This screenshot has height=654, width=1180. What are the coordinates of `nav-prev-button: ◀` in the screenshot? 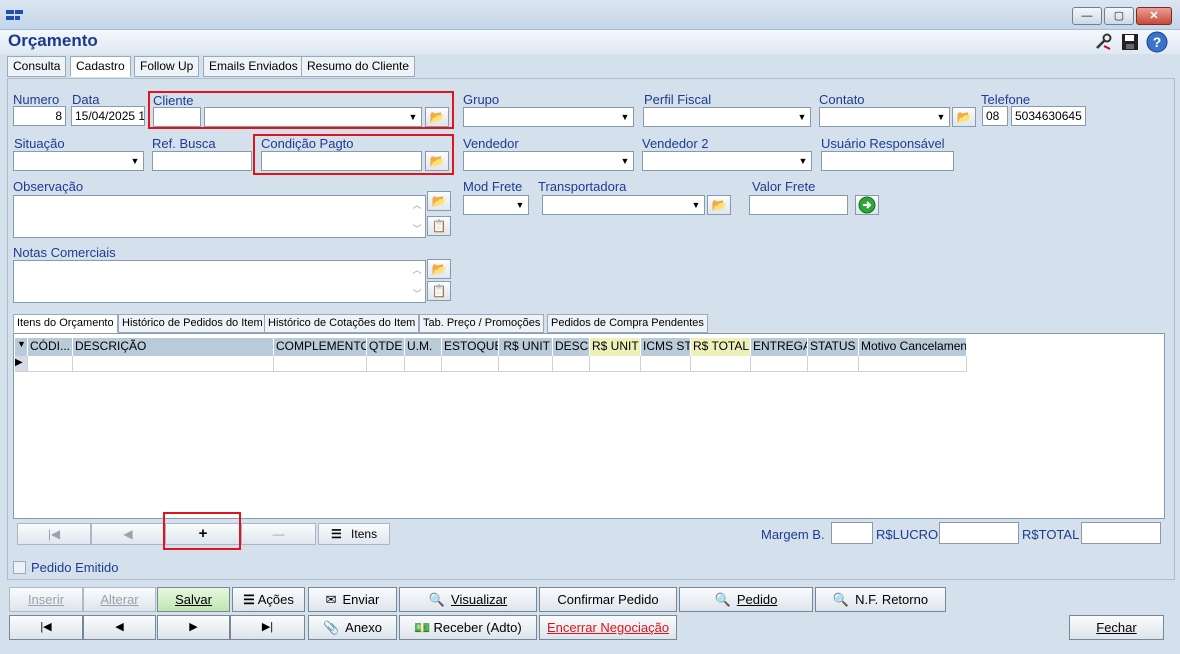 It's located at (119, 627).